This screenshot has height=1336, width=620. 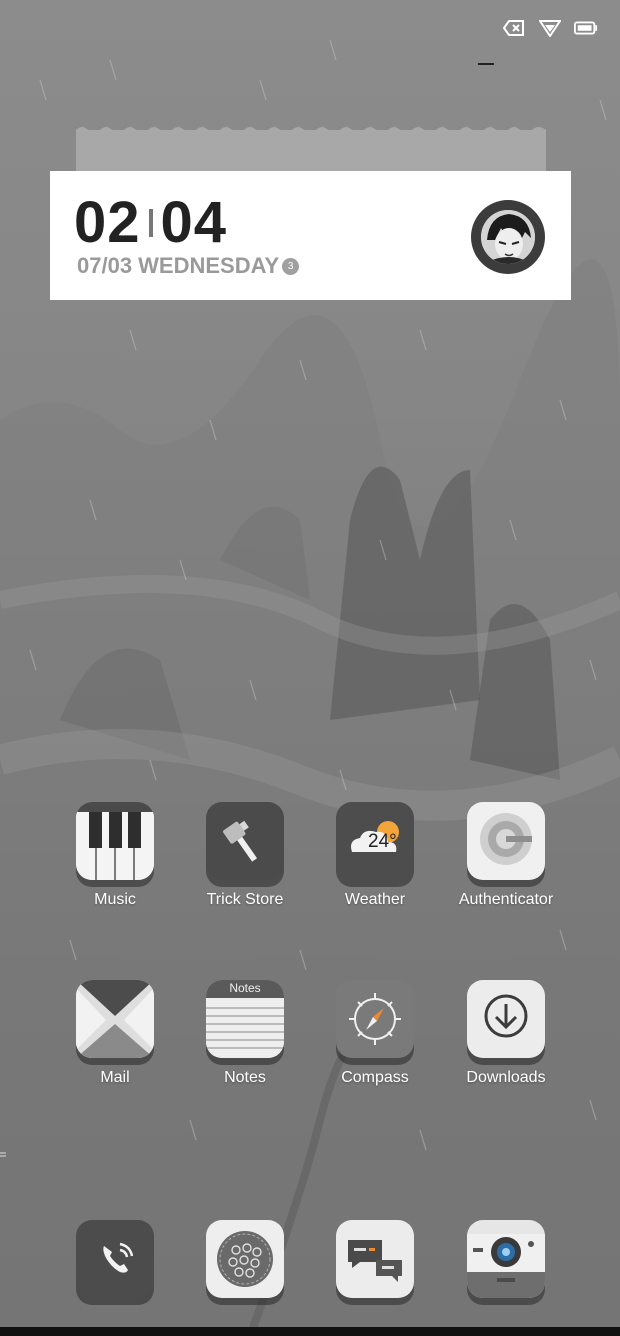 I want to click on app-downloads: Downloads, so click(x=506, y=1033).